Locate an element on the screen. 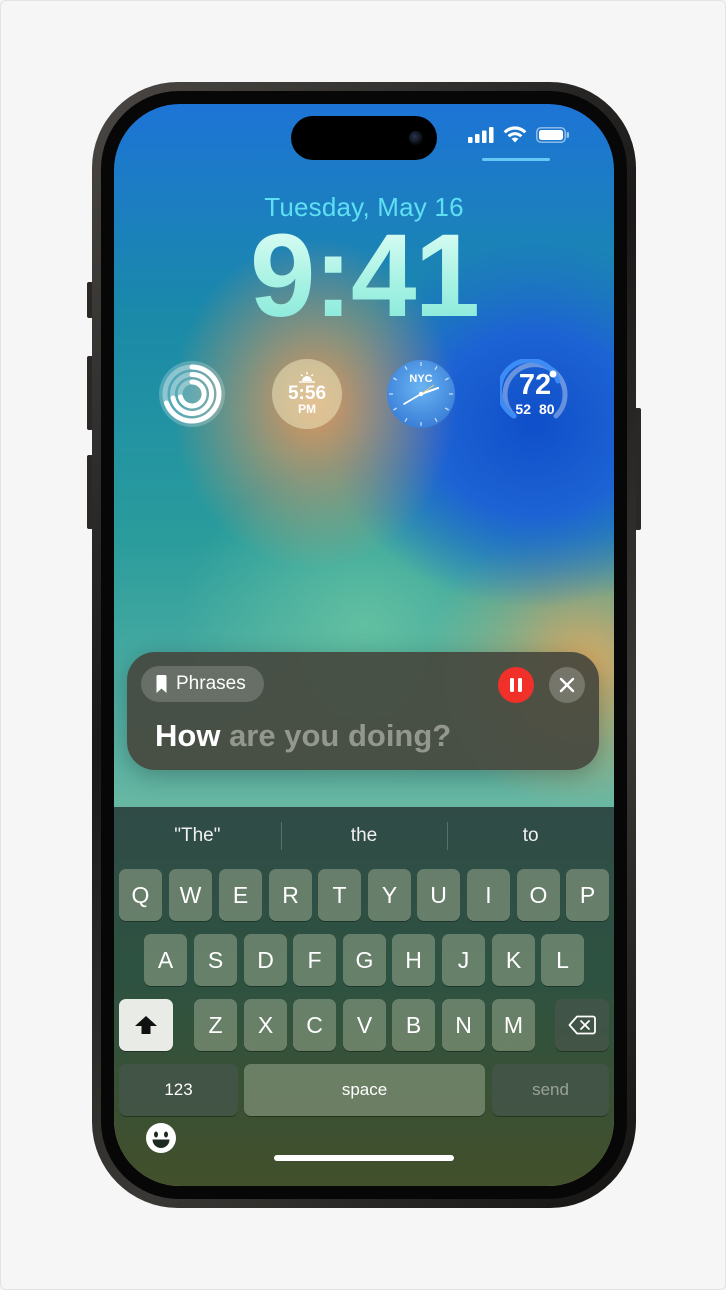  pause-icon is located at coordinates (516, 685).